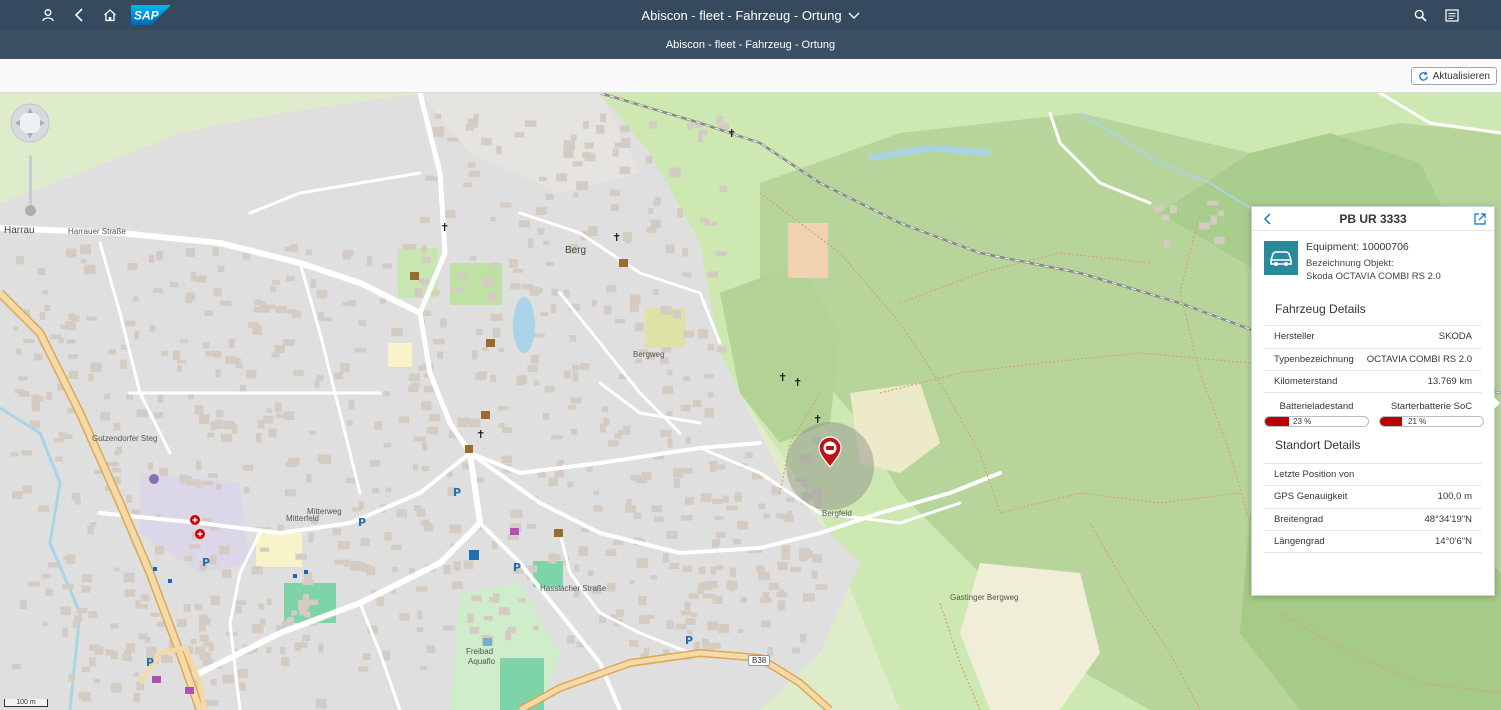 Image resolution: width=1501 pixels, height=710 pixels. What do you see at coordinates (1453, 76) in the screenshot?
I see `refresh-button: Aktualisieren` at bounding box center [1453, 76].